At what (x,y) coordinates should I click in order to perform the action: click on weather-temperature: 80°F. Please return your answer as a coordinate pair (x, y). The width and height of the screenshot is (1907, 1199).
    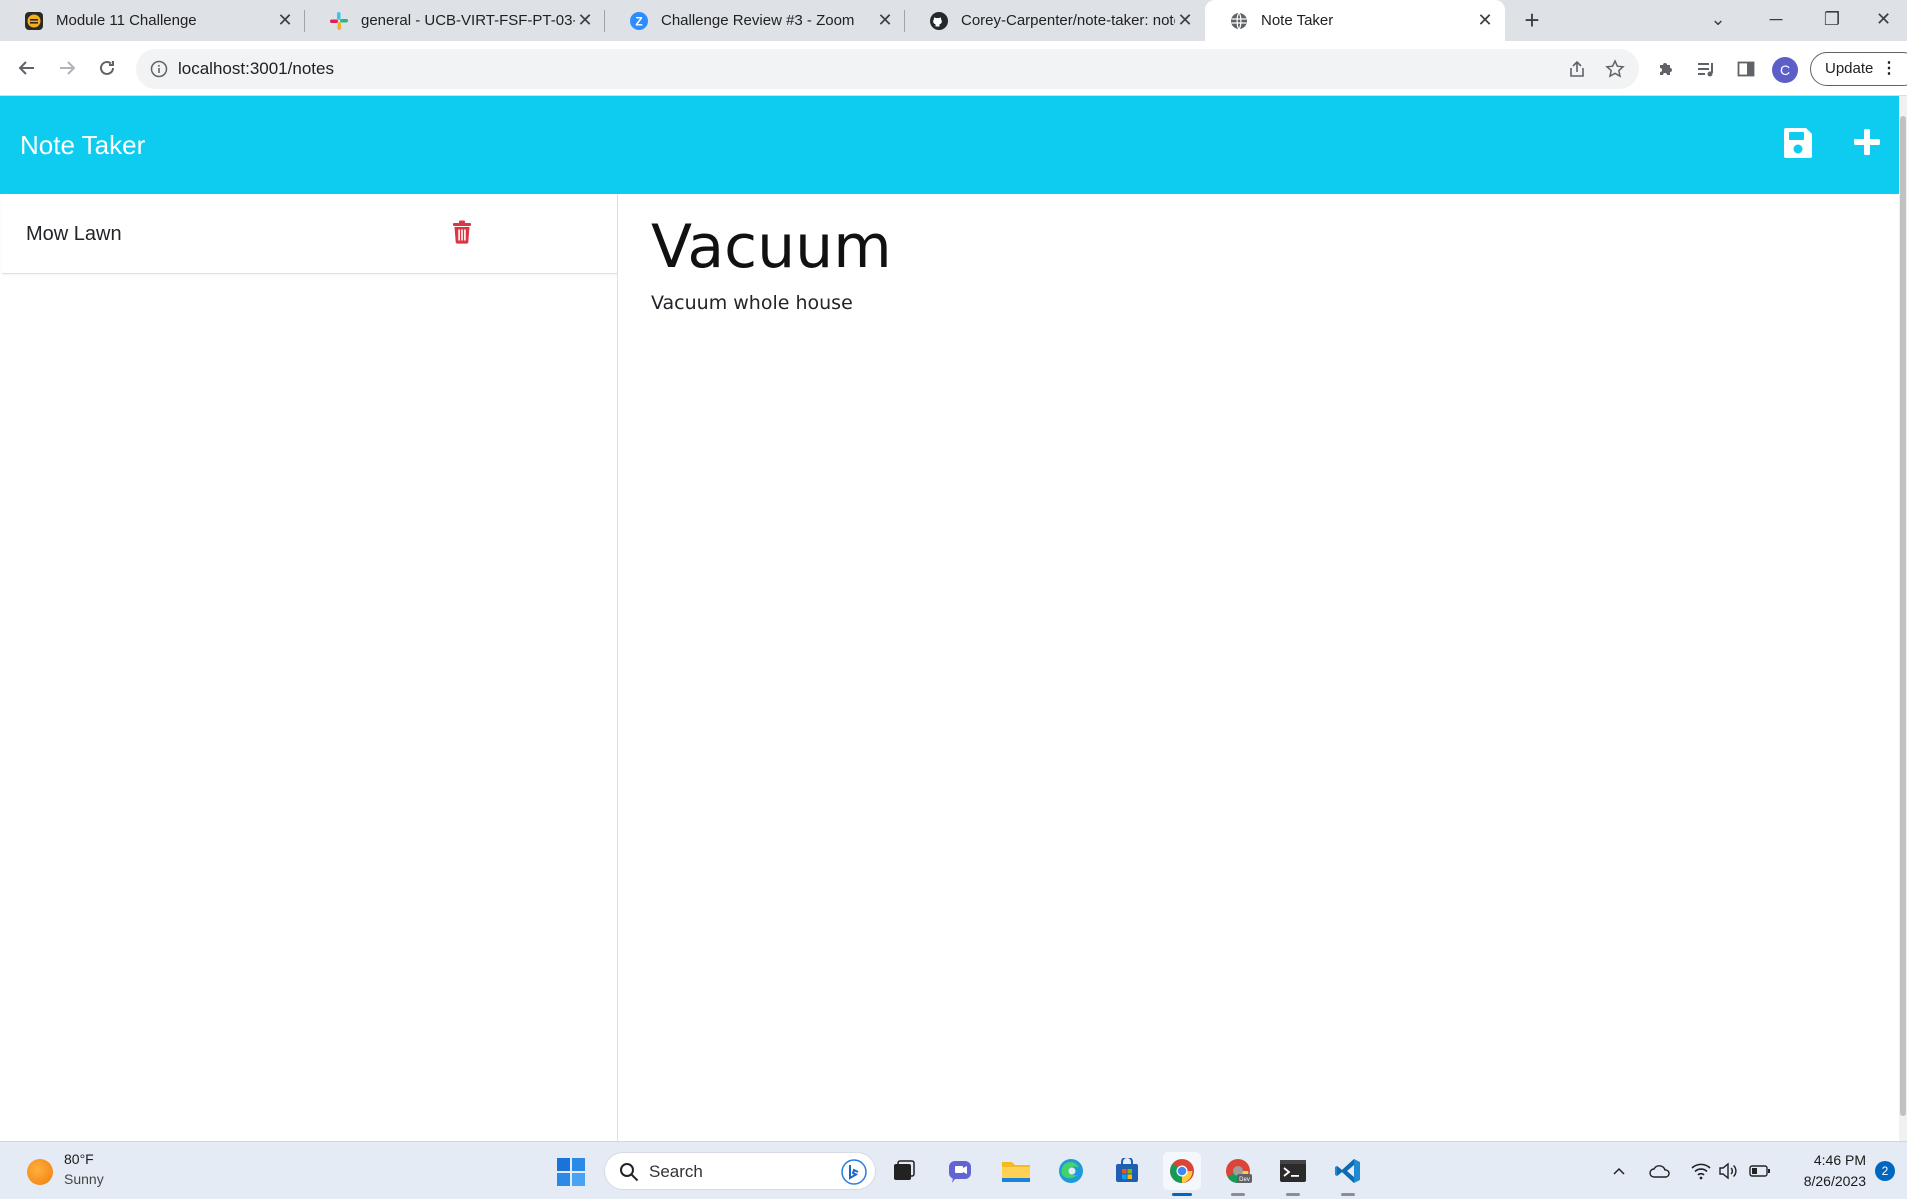
    Looking at the image, I should click on (79, 1159).